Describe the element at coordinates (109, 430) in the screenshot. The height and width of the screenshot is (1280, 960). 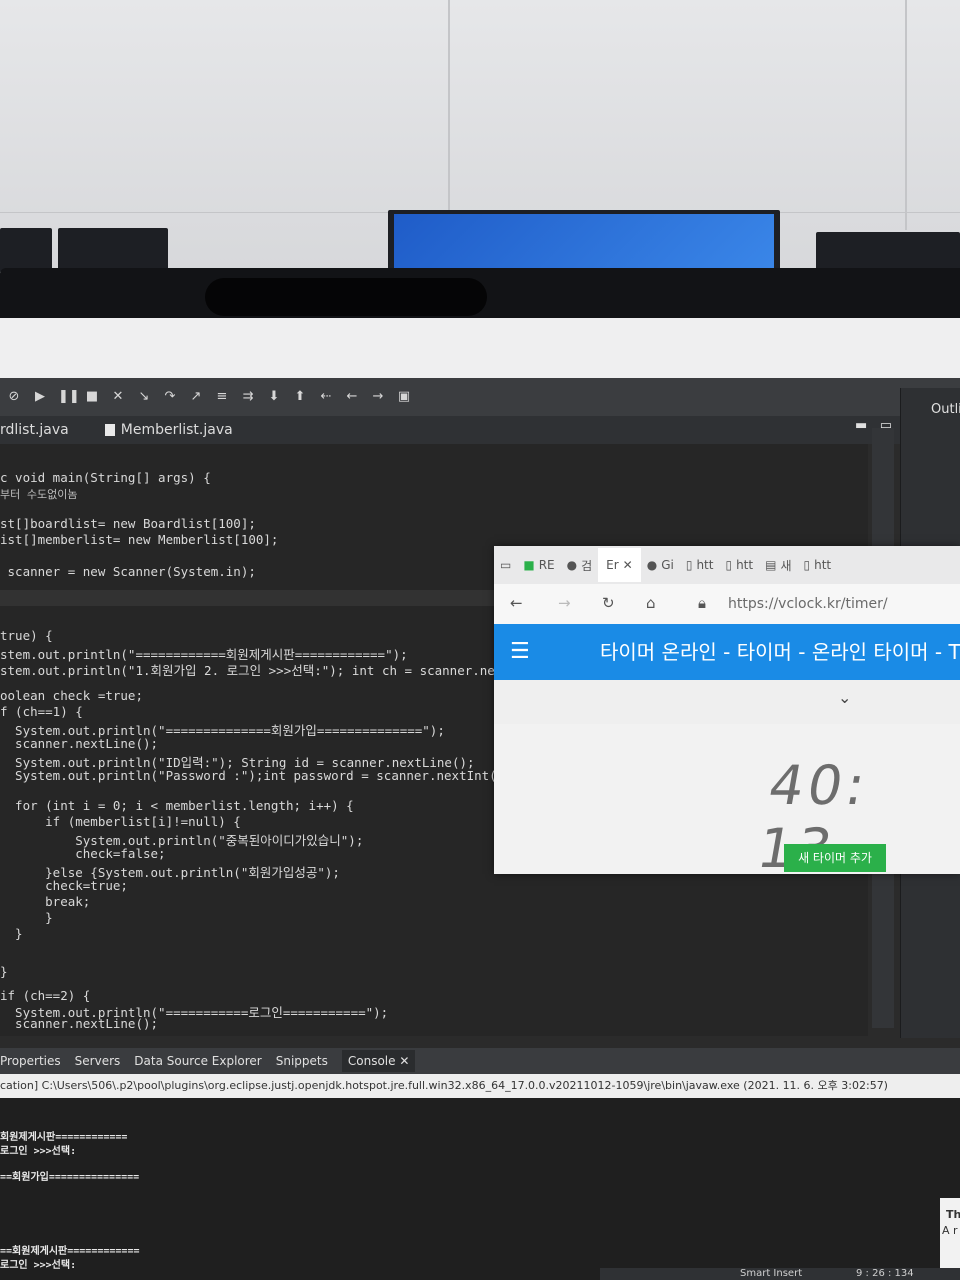
I see `java-file-icon` at that location.